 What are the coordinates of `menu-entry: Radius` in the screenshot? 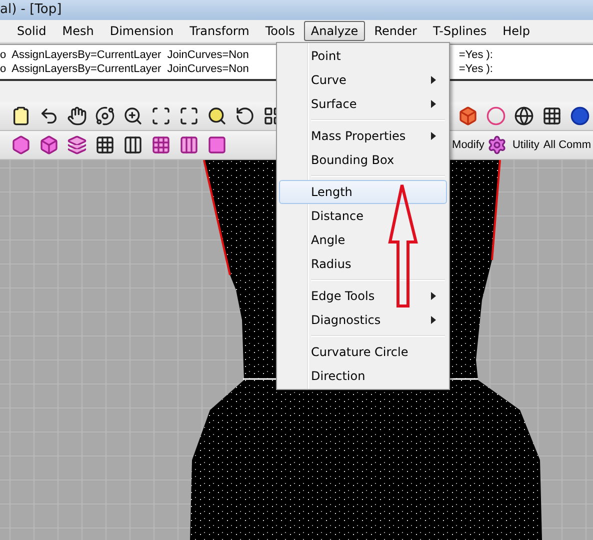 It's located at (363, 264).